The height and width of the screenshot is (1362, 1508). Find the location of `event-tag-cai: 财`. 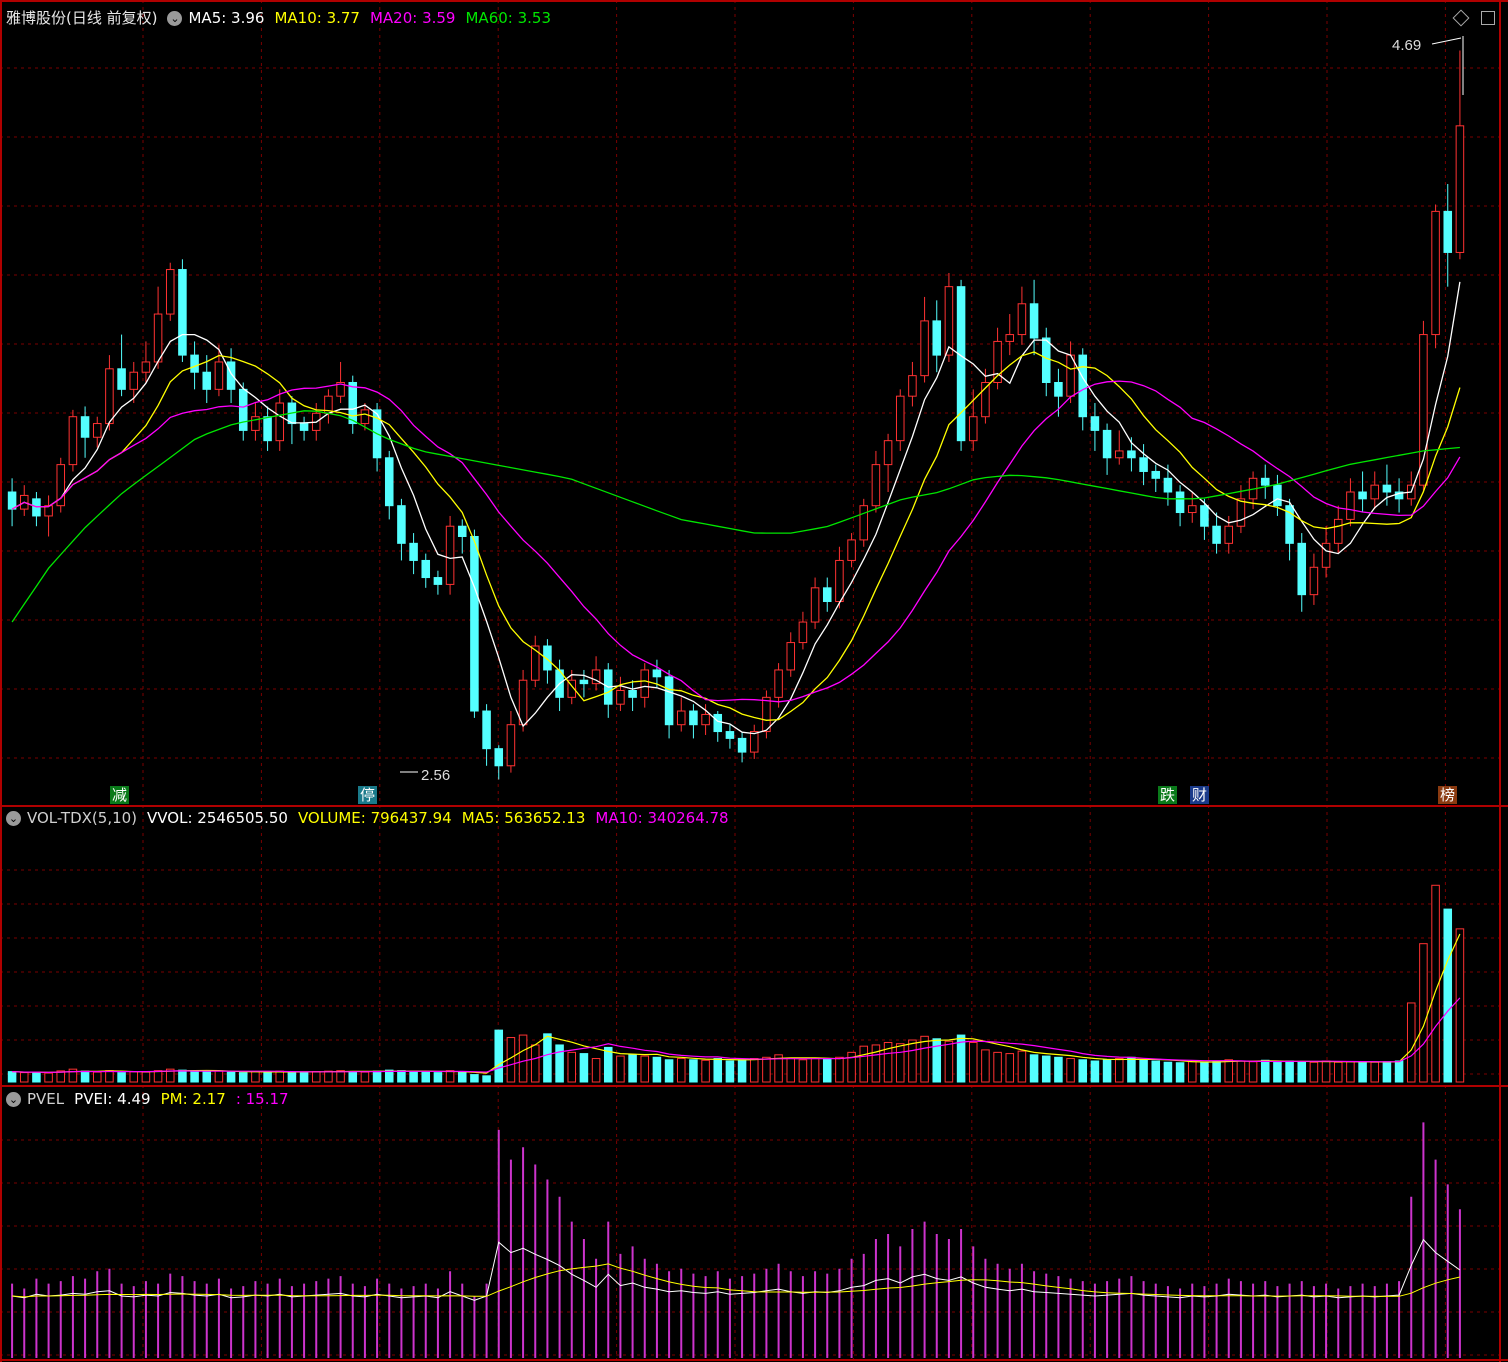

event-tag-cai: 财 is located at coordinates (1200, 795).